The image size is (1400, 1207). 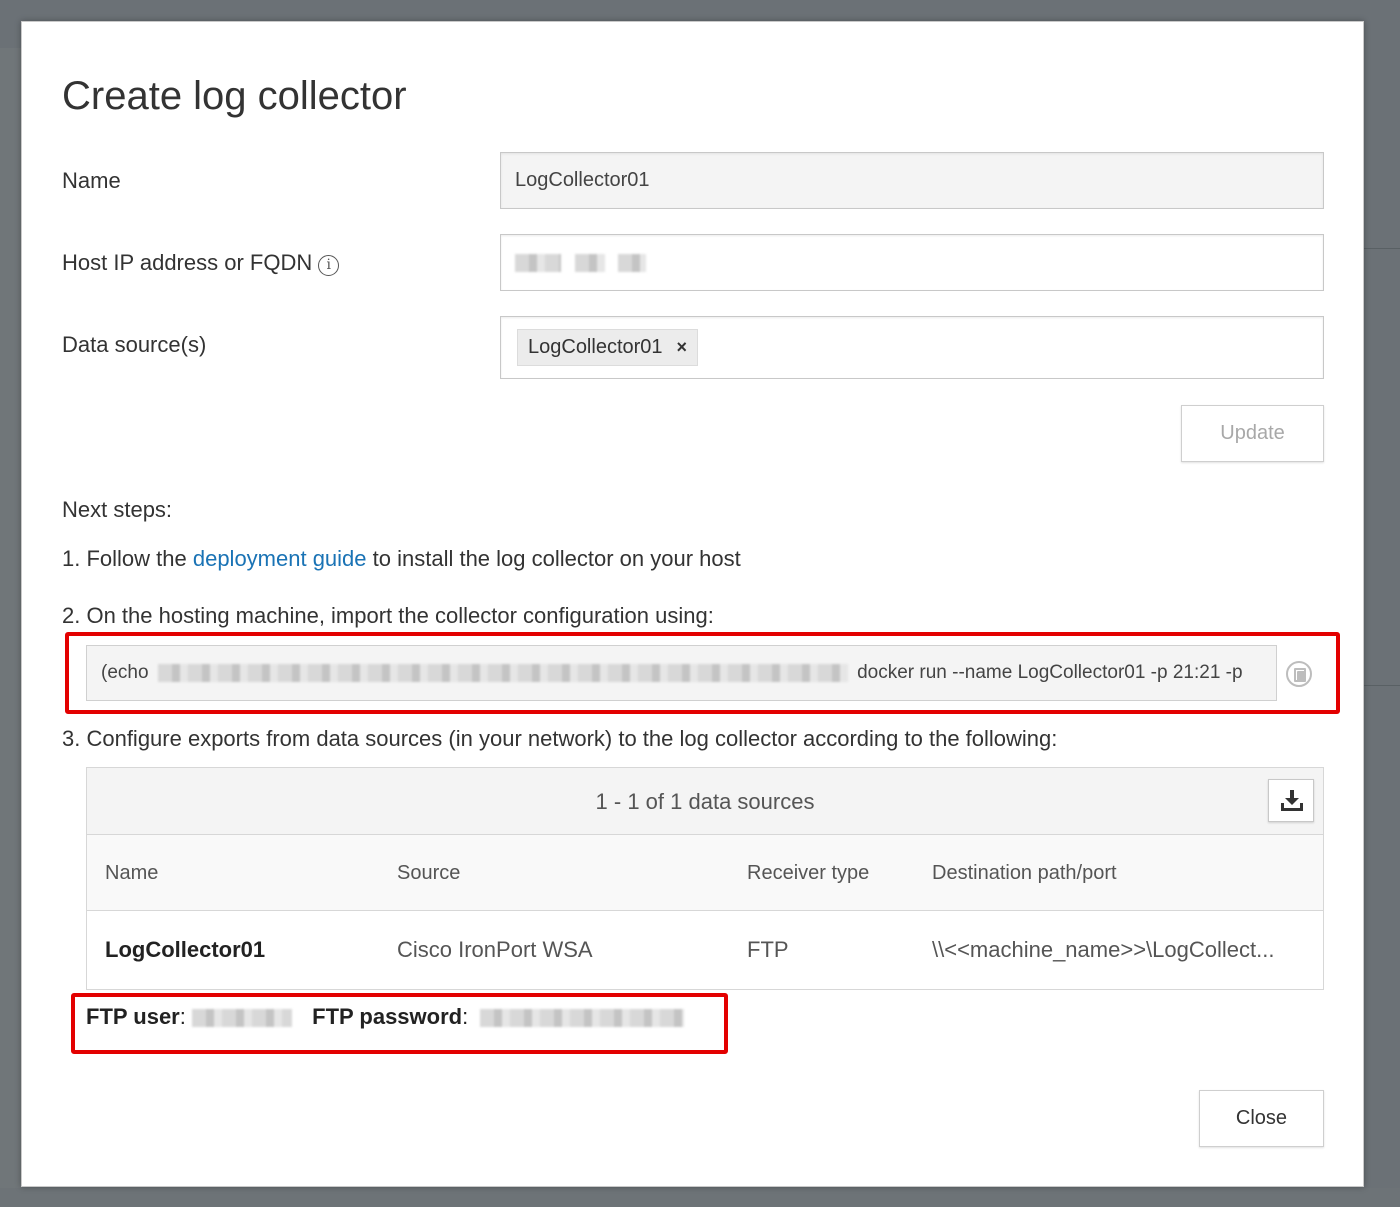 What do you see at coordinates (280, 558) in the screenshot?
I see `deployment-guide-link: deployment guide` at bounding box center [280, 558].